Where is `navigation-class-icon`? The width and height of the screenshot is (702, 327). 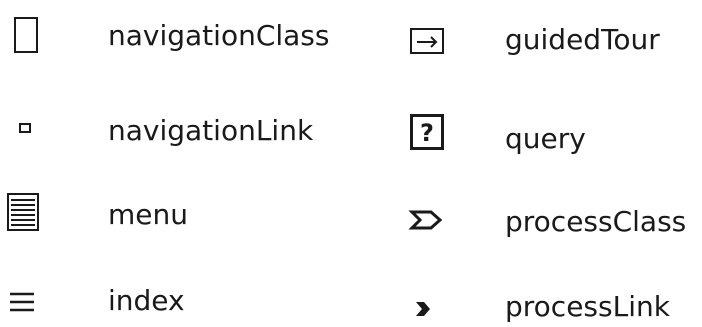 navigation-class-icon is located at coordinates (26, 35).